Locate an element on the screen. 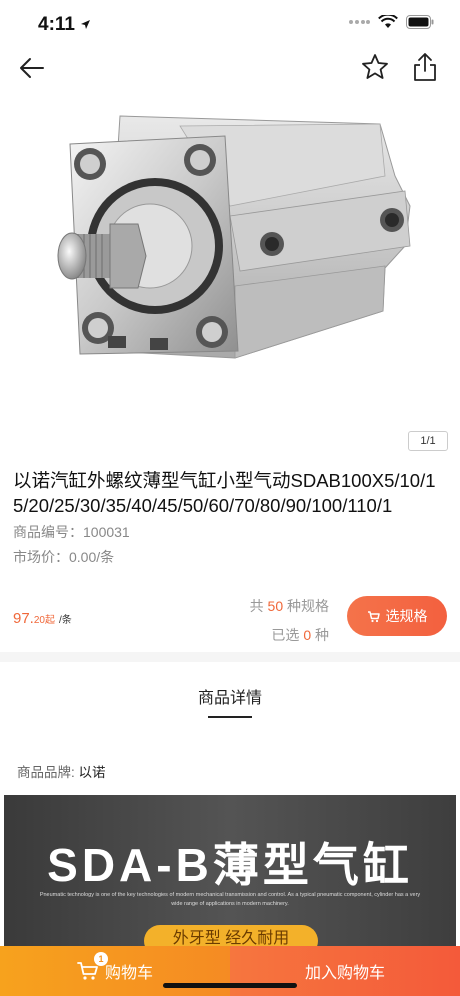 The height and width of the screenshot is (996, 460). cart-button: 1 购物车 is located at coordinates (115, 971).